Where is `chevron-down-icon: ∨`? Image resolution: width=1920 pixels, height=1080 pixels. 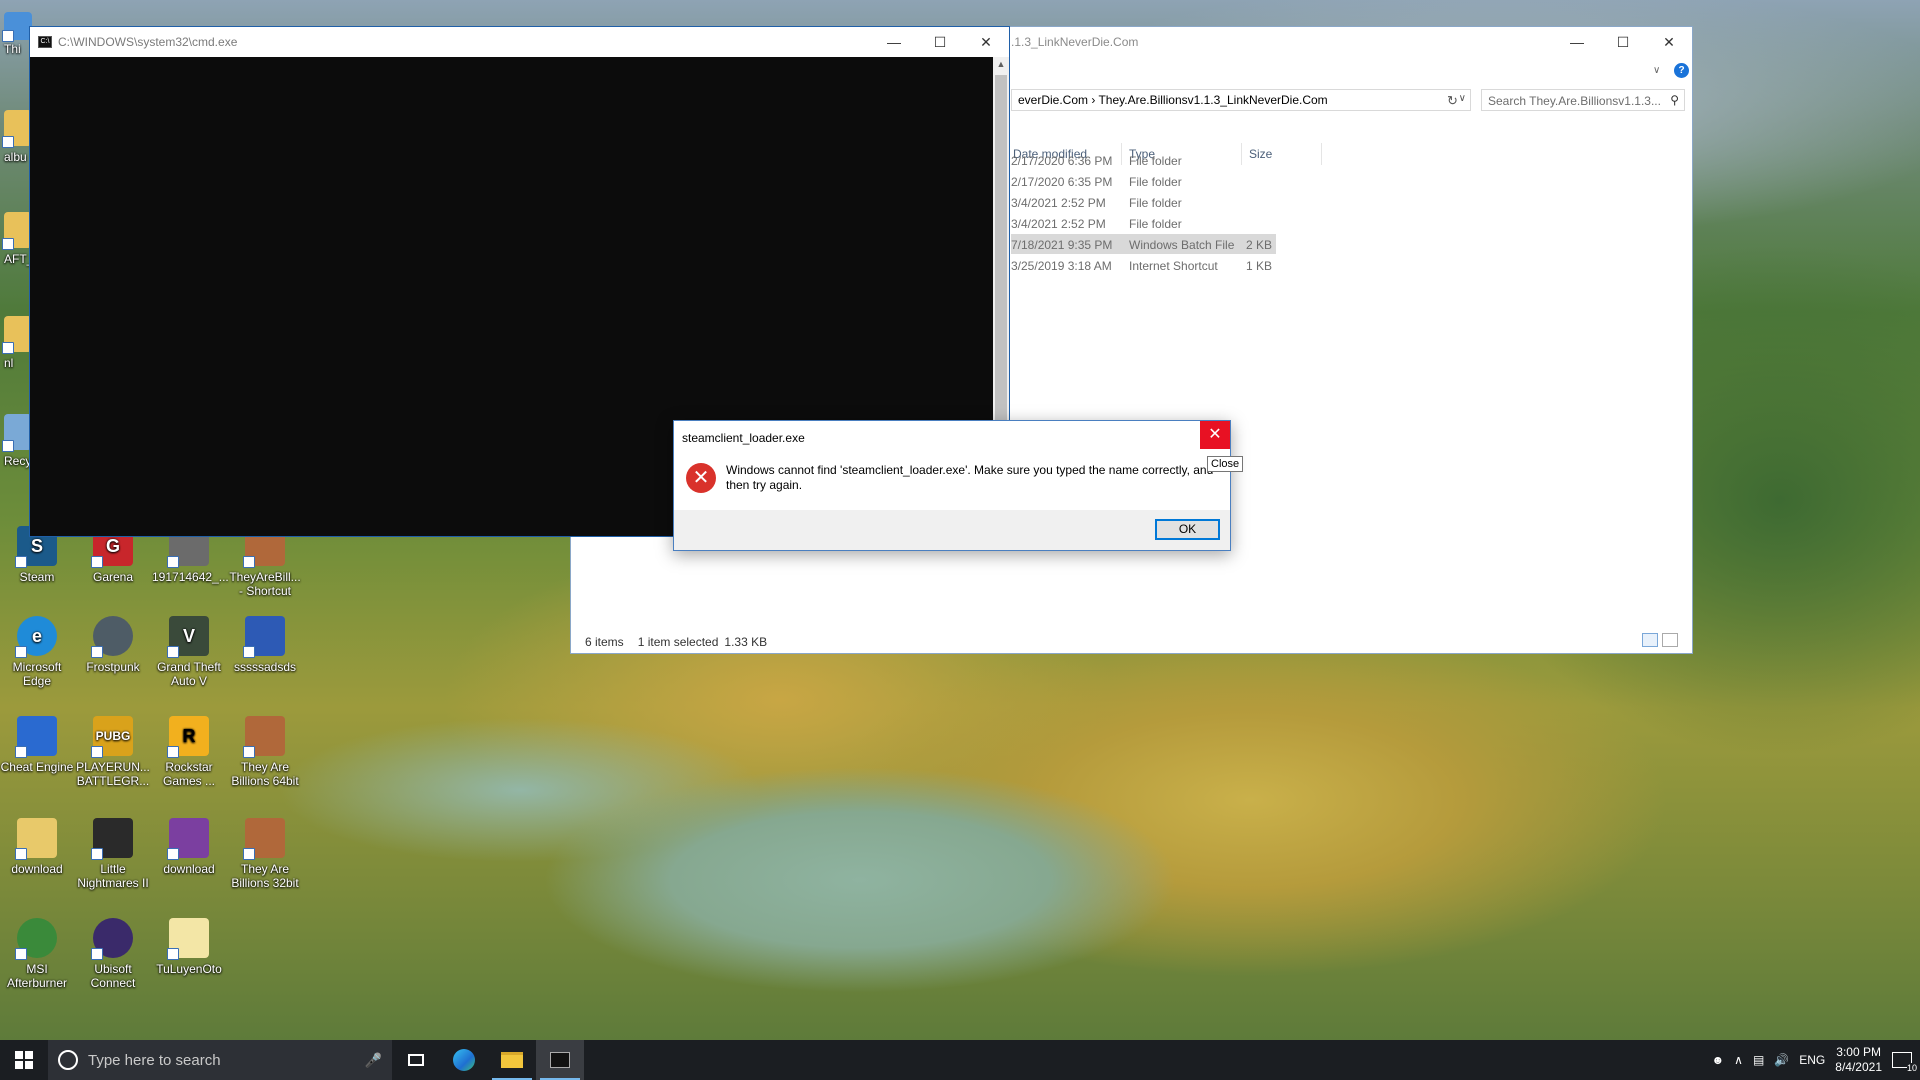
chevron-down-icon: ∨ is located at coordinates (1462, 98).